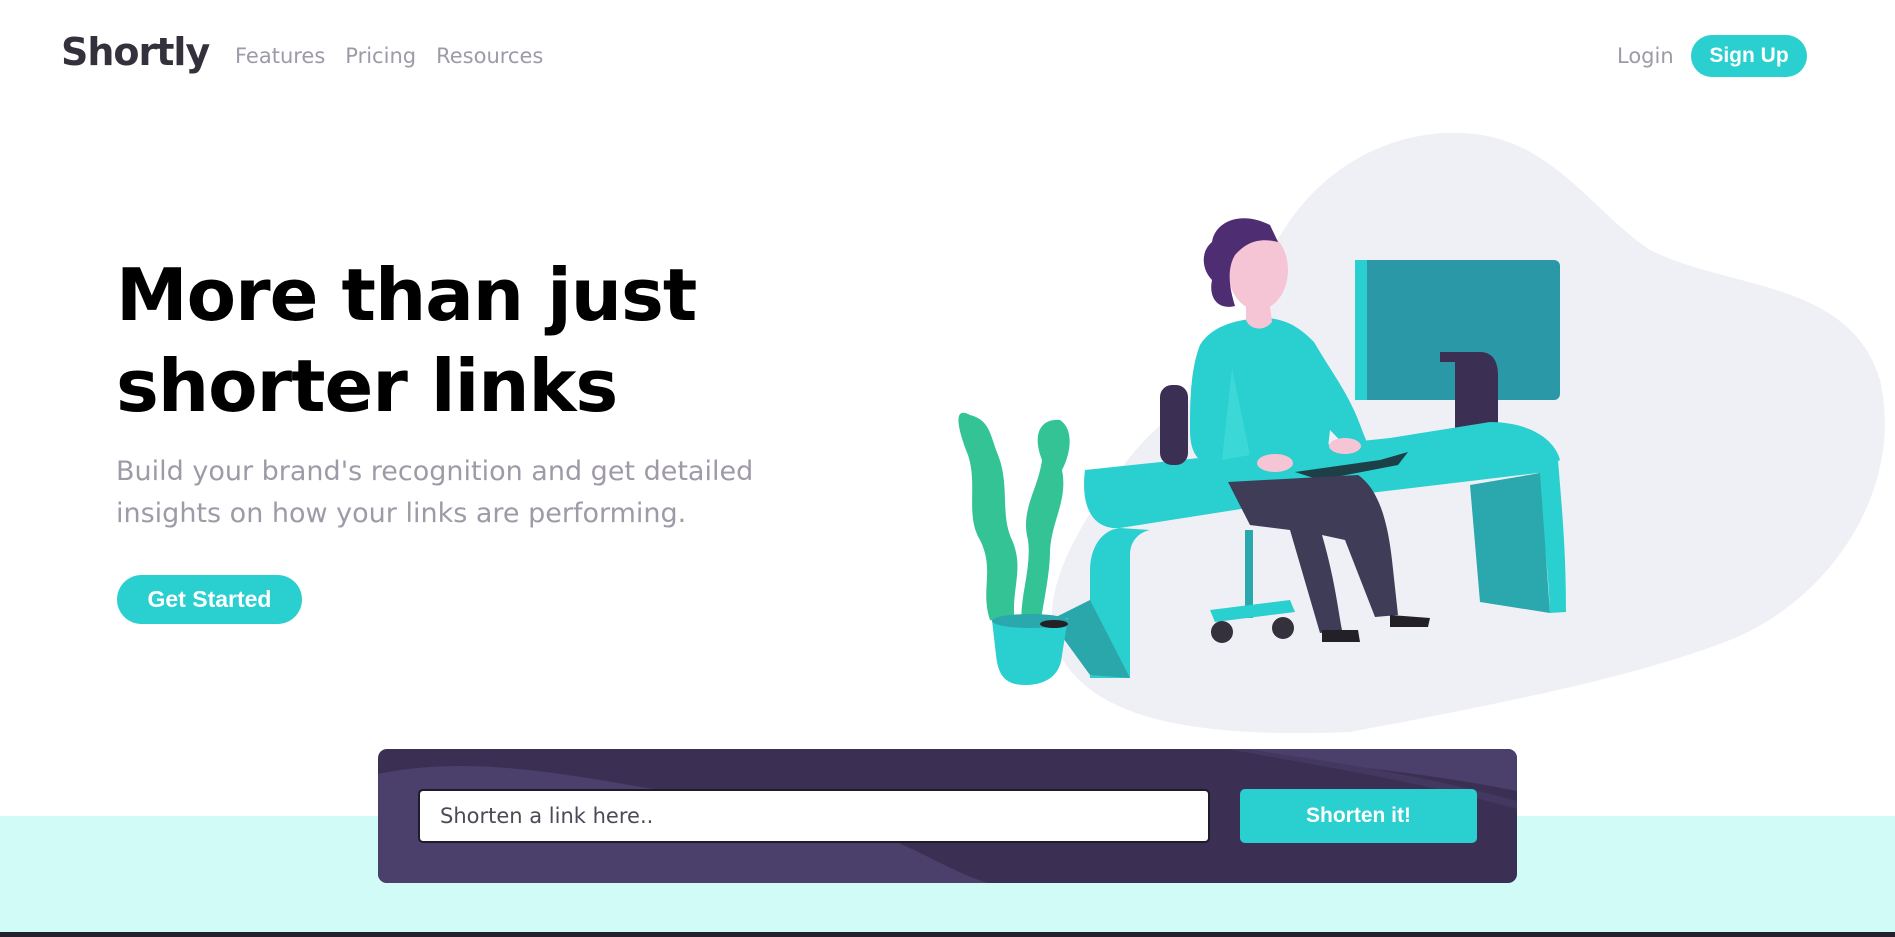 The height and width of the screenshot is (937, 1895). What do you see at coordinates (988, 518) in the screenshot?
I see `plant-leaf` at bounding box center [988, 518].